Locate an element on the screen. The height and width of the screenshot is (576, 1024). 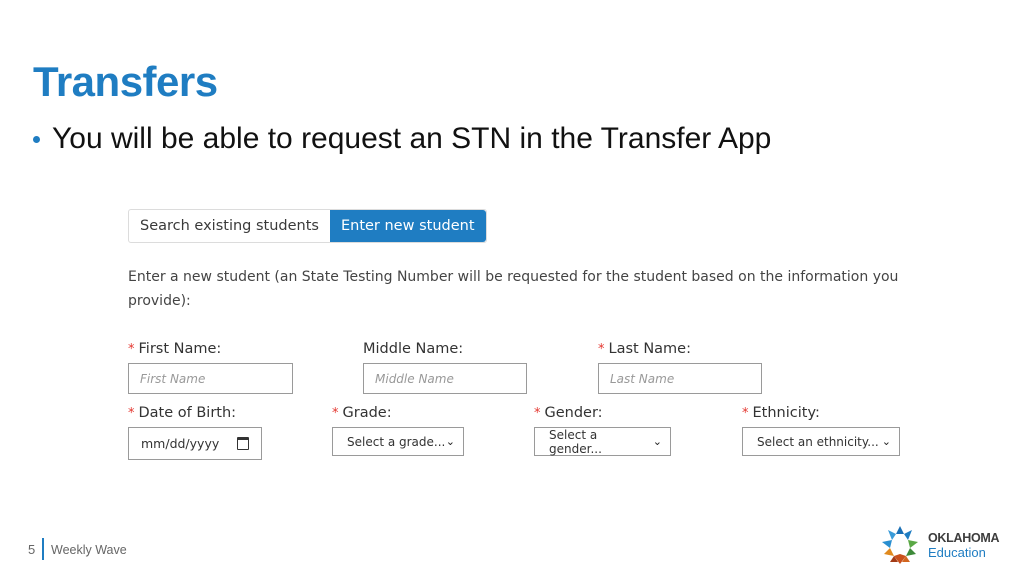
dob-value: mm/dd/yyyy is located at coordinates (180, 443).